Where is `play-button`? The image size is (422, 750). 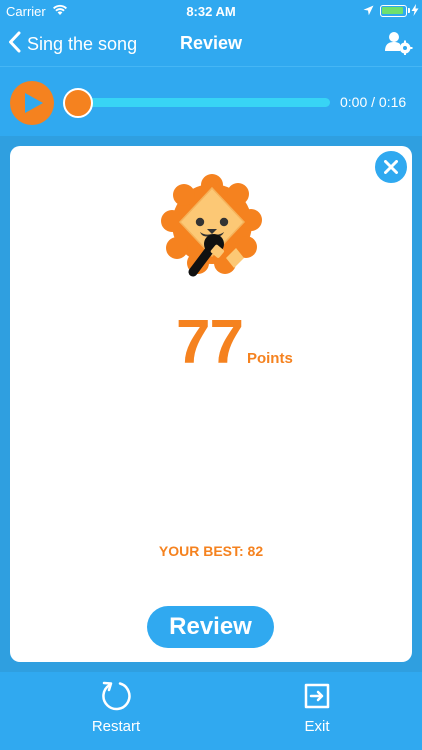
play-button is located at coordinates (32, 103).